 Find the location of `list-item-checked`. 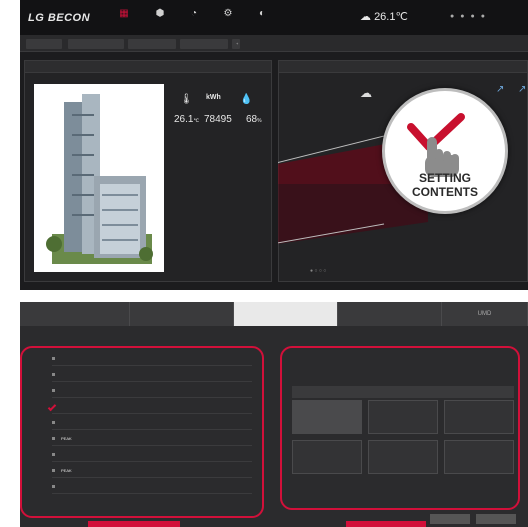

list-item-checked is located at coordinates (149, 407).